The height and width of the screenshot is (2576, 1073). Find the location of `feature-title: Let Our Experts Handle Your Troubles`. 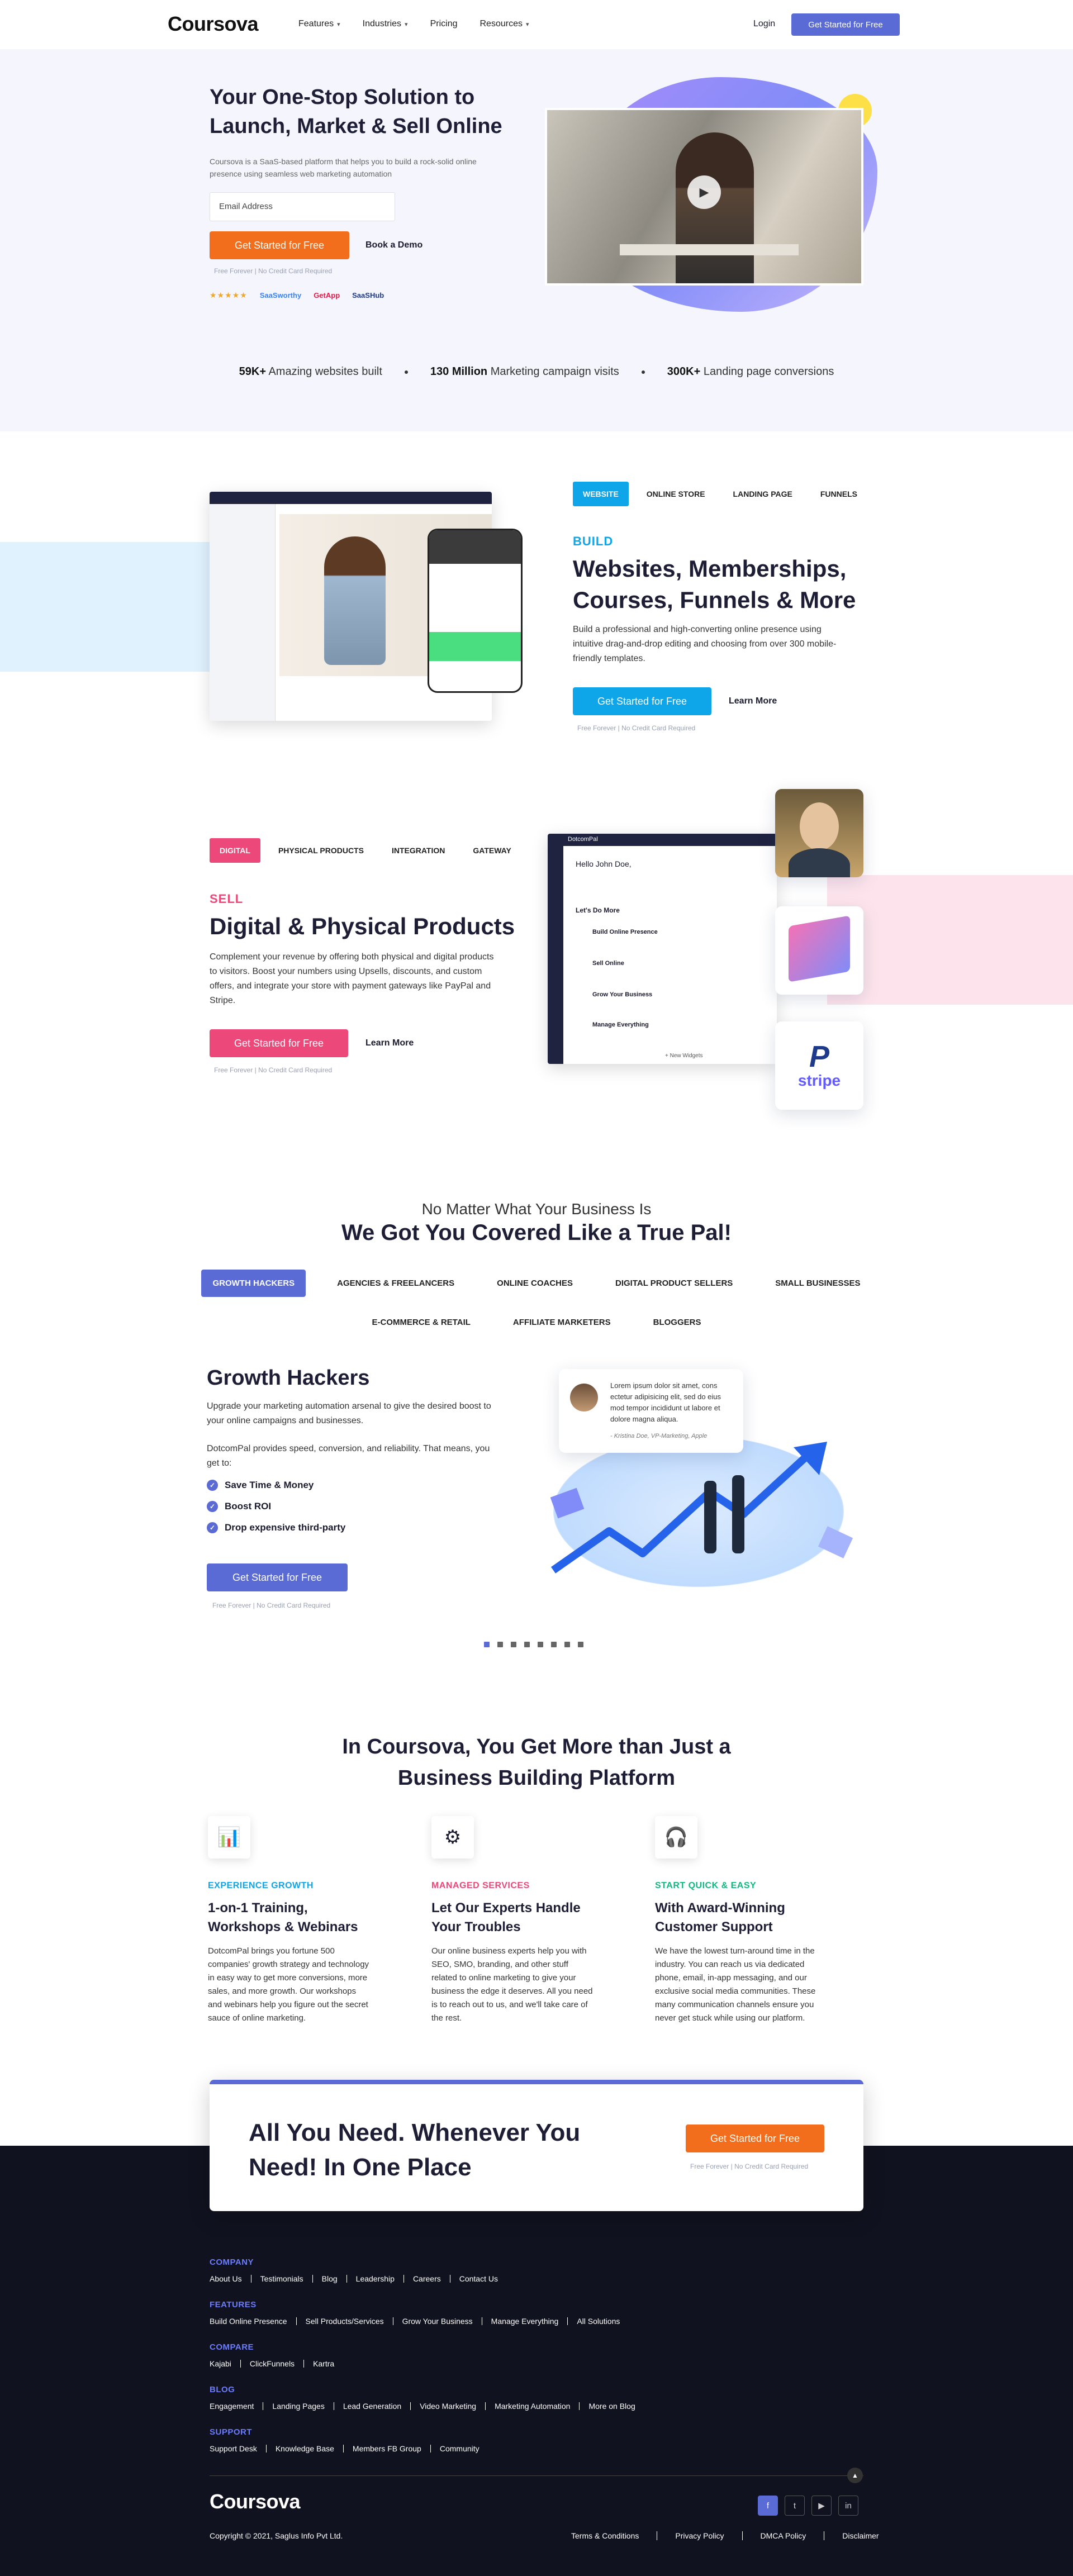

feature-title: Let Our Experts Handle Your Troubles is located at coordinates (506, 1918).